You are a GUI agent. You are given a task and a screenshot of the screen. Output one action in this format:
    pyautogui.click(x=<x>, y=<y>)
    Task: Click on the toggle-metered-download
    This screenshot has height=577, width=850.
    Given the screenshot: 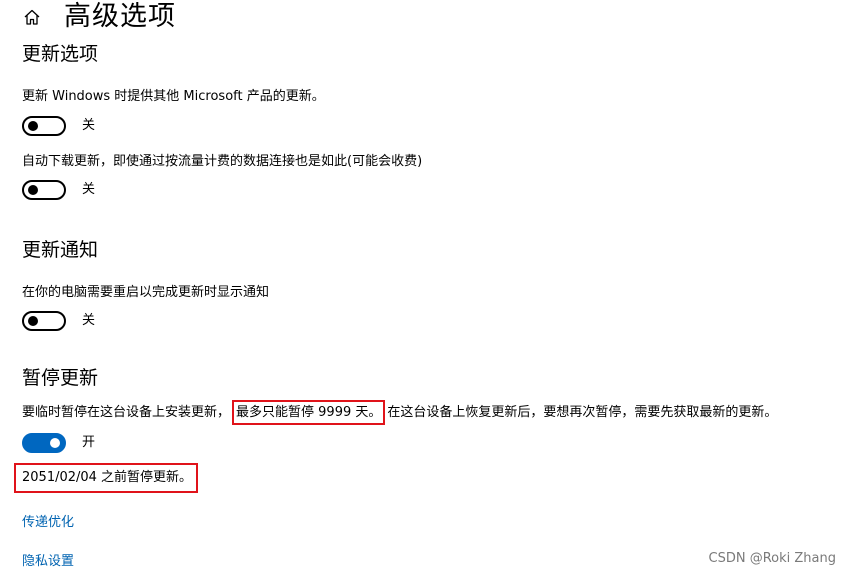 What is the action you would take?
    pyautogui.click(x=44, y=190)
    